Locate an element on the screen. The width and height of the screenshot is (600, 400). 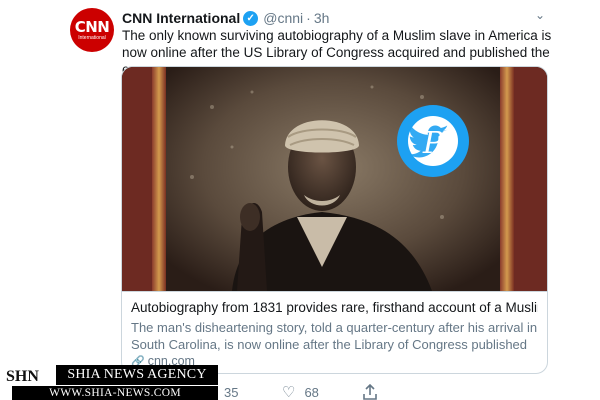
twitter-bird-icon: P is located at coordinates (433, 141).